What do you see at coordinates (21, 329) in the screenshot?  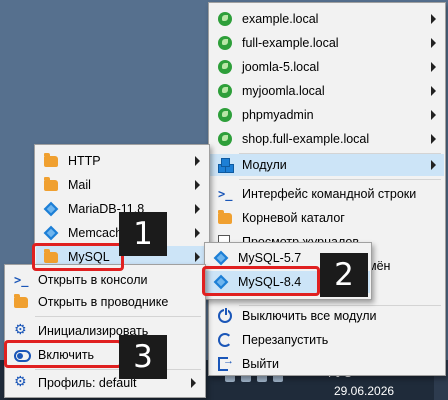 I see `gears-icon` at bounding box center [21, 329].